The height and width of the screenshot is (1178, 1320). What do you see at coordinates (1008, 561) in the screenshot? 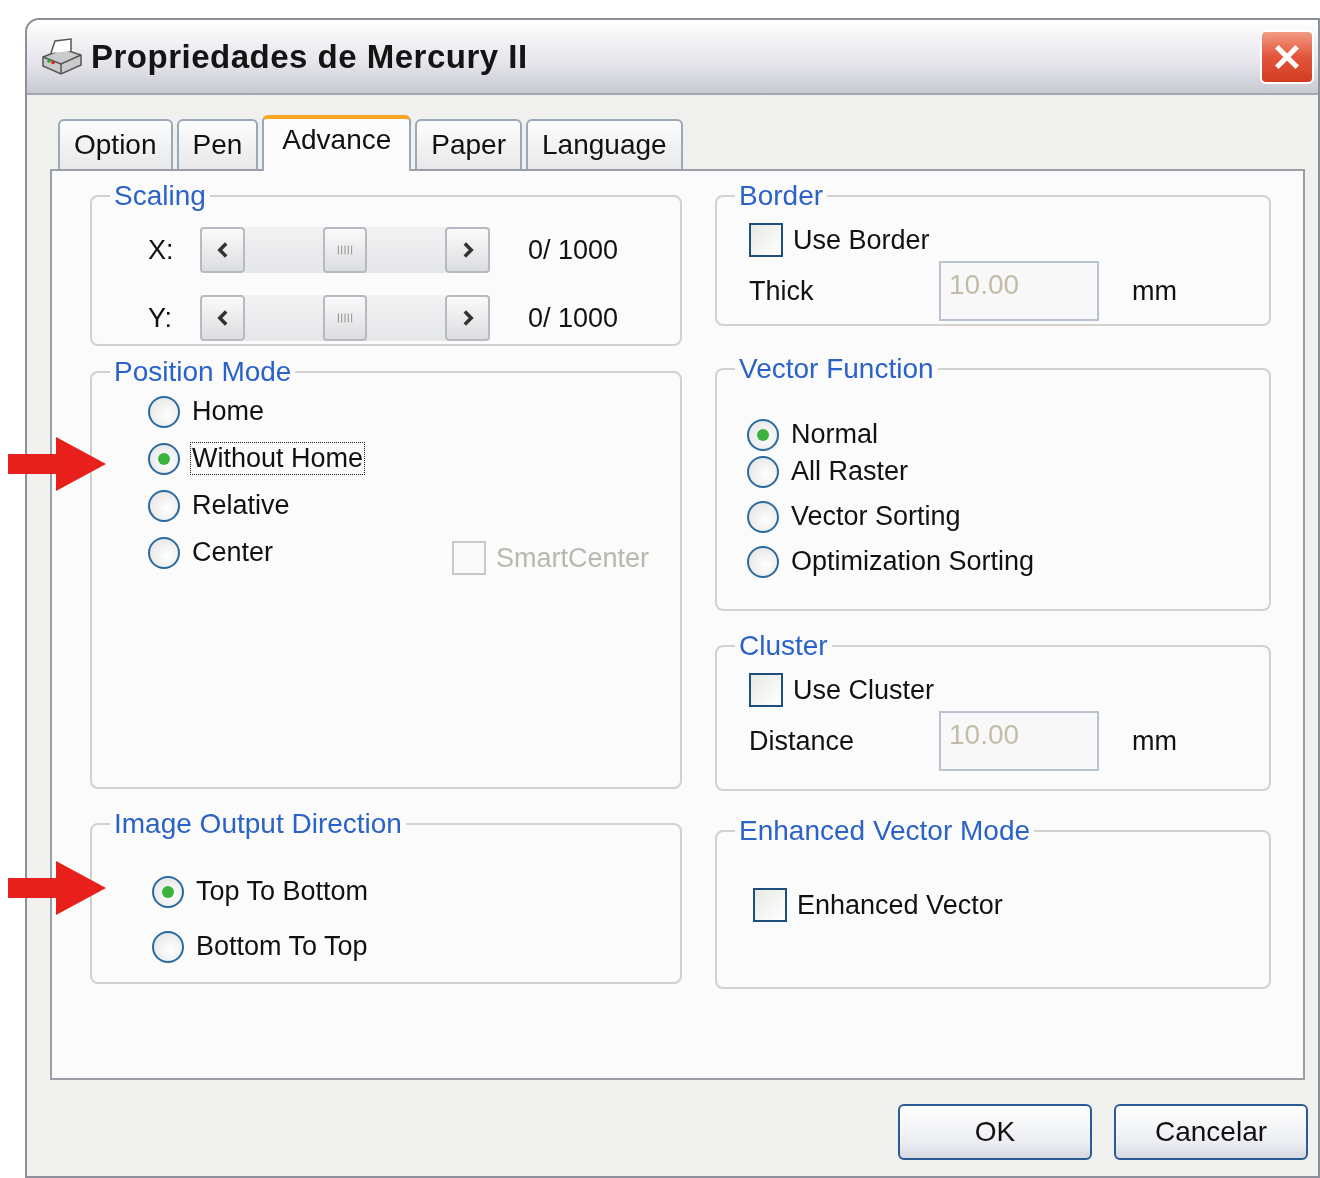
I see `radio-option: Optimization Sorting` at bounding box center [1008, 561].